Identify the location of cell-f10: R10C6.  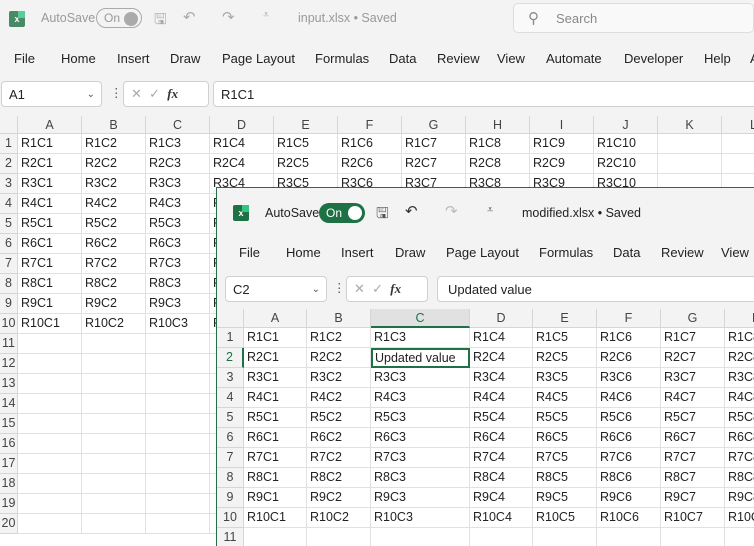
(629, 518).